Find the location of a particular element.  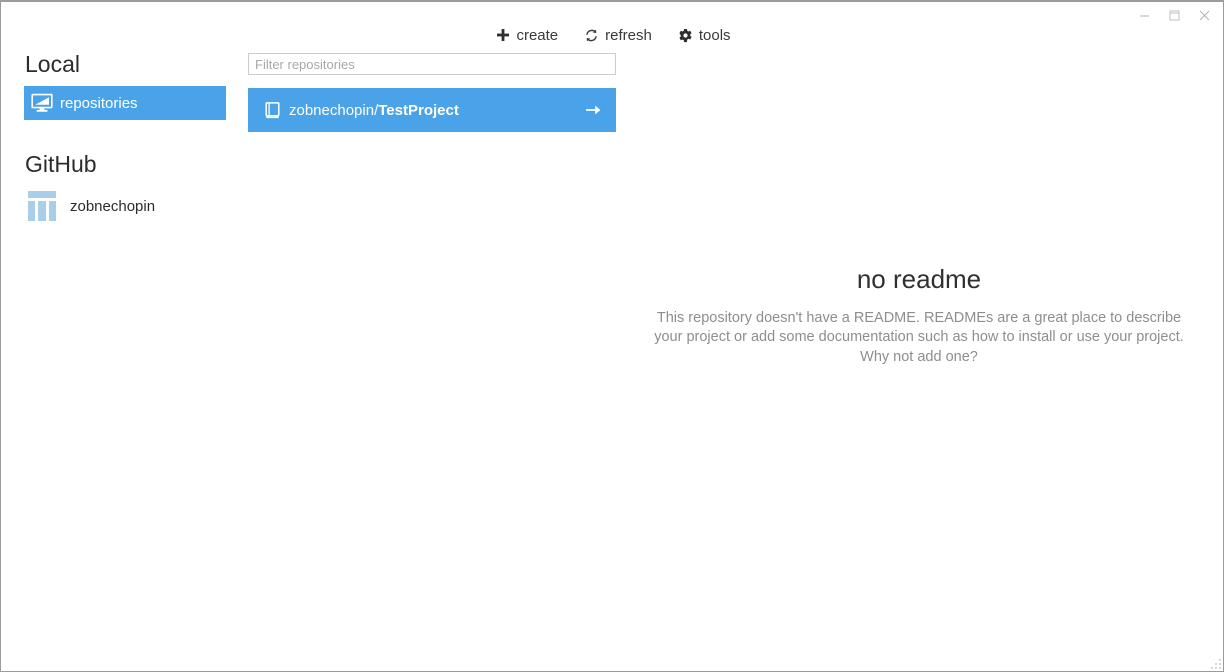

sidebar-item-label: repositories is located at coordinates (99, 103).